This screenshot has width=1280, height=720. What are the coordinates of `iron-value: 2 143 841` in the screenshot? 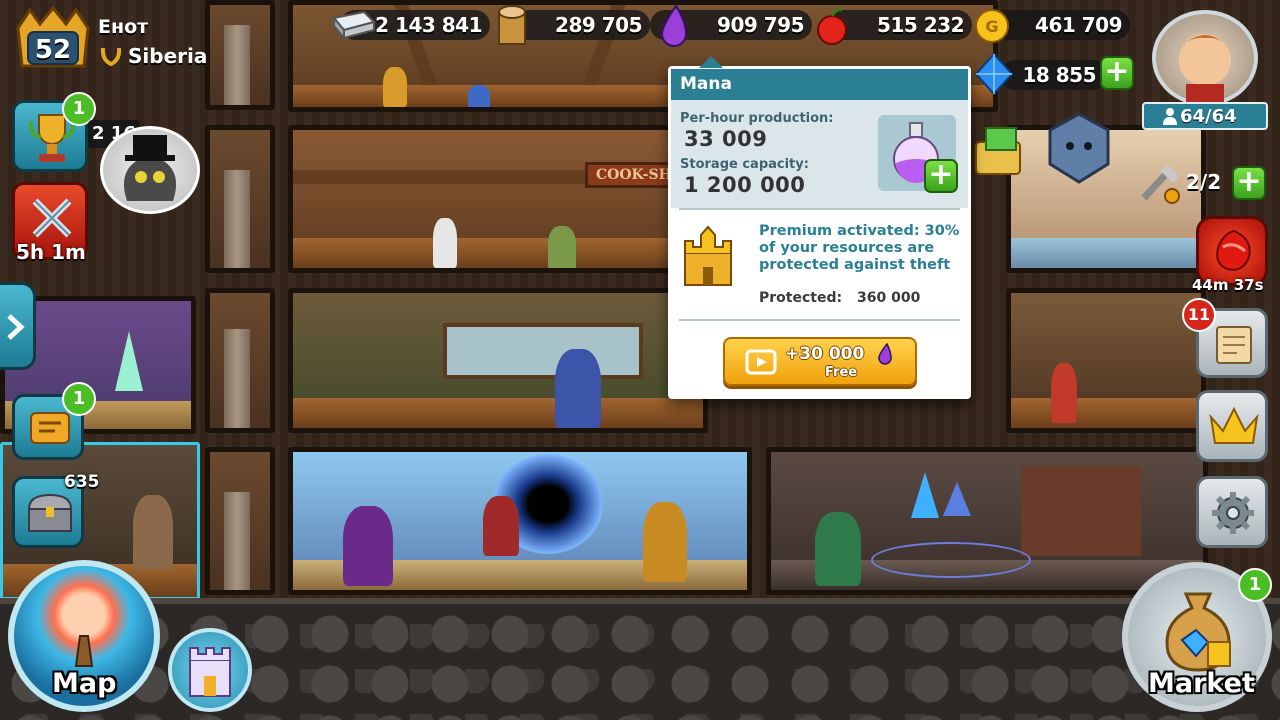 It's located at (428, 25).